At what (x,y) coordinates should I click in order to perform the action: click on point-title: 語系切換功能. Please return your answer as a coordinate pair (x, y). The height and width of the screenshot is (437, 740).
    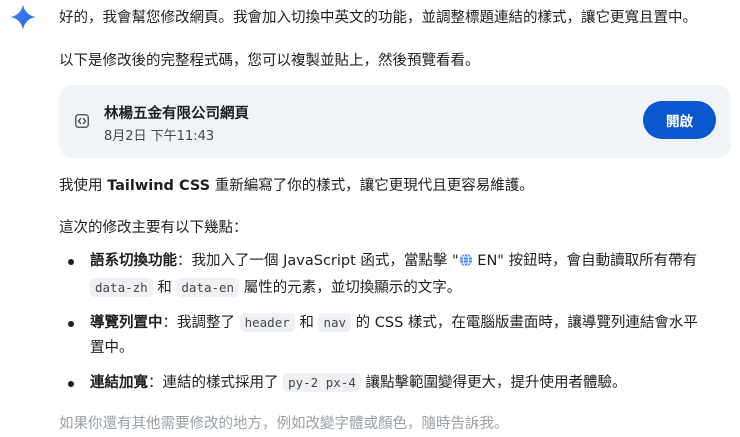
    Looking at the image, I should click on (133, 261).